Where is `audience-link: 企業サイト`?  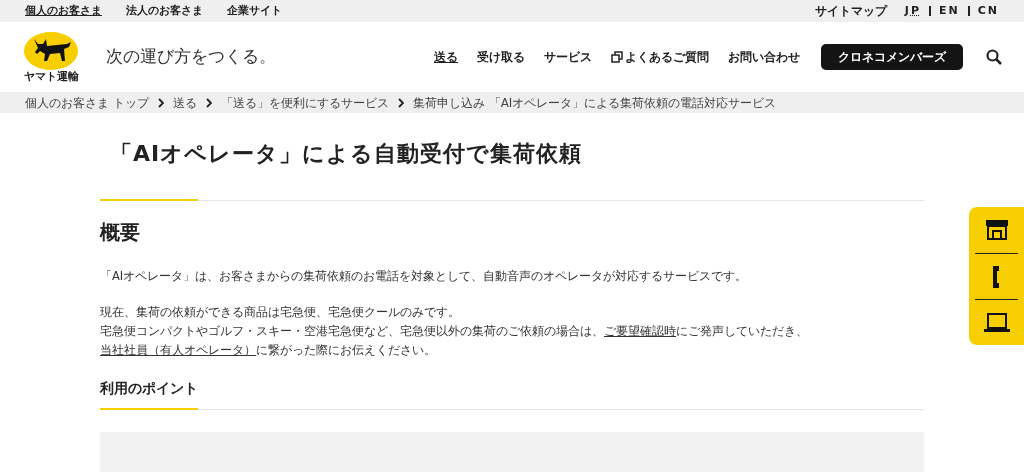 audience-link: 企業サイト is located at coordinates (254, 11).